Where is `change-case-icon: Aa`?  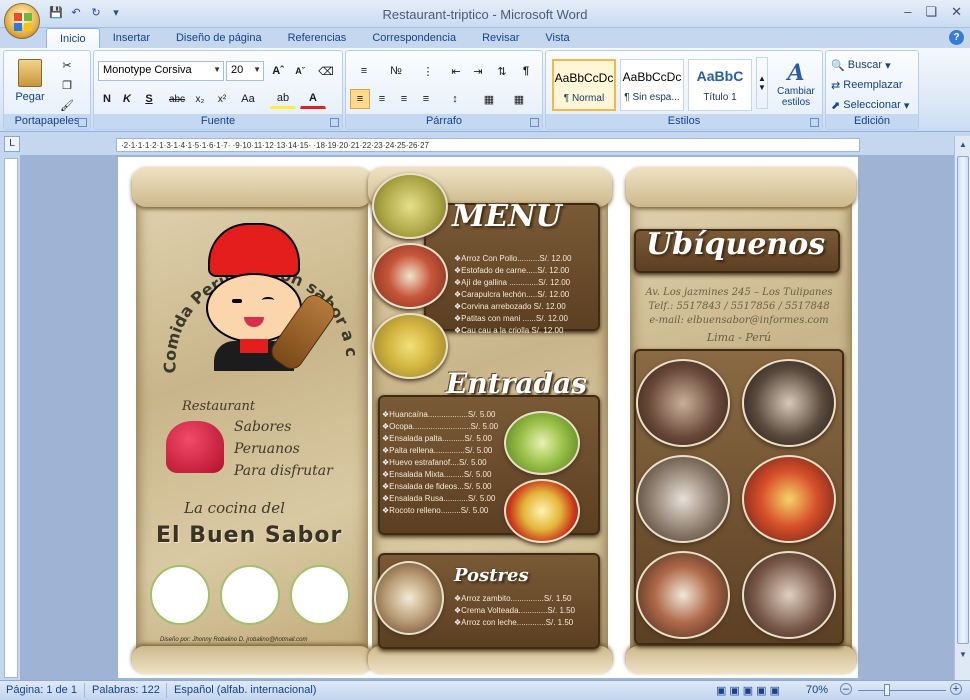 change-case-icon: Aa is located at coordinates (248, 99).